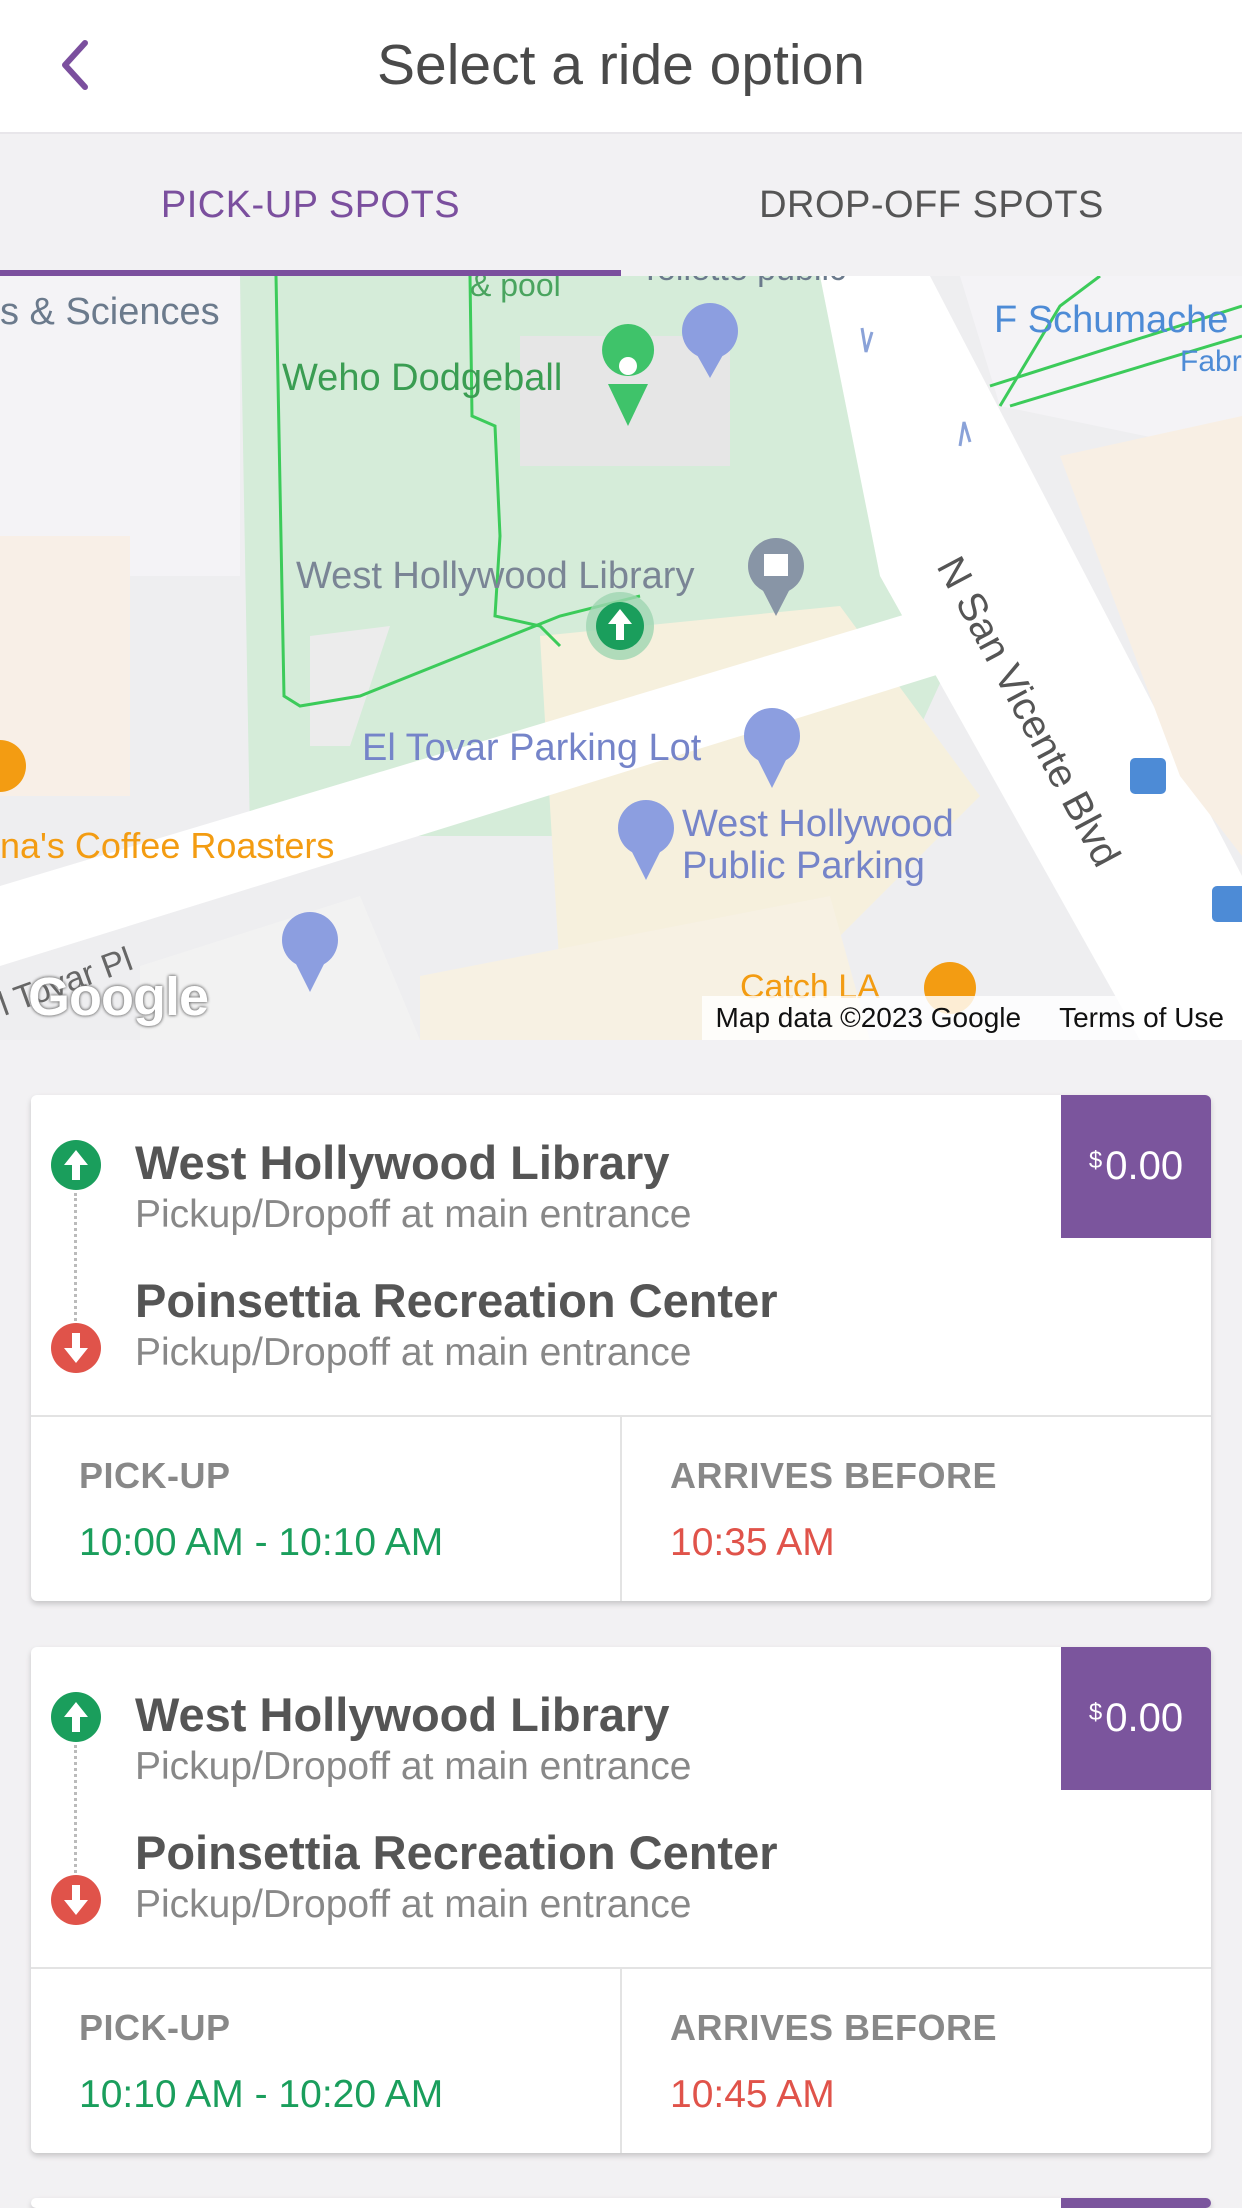 The image size is (1242, 2208). What do you see at coordinates (1211, 361) in the screenshot?
I see `map-label-fabr: Fabr` at bounding box center [1211, 361].